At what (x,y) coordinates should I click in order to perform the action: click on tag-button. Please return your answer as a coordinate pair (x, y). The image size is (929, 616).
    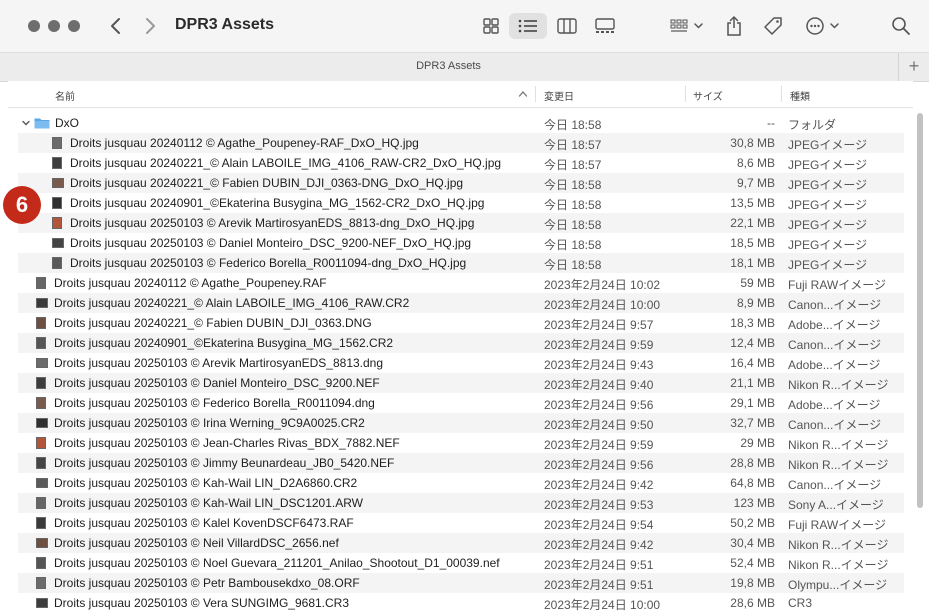
    Looking at the image, I should click on (773, 26).